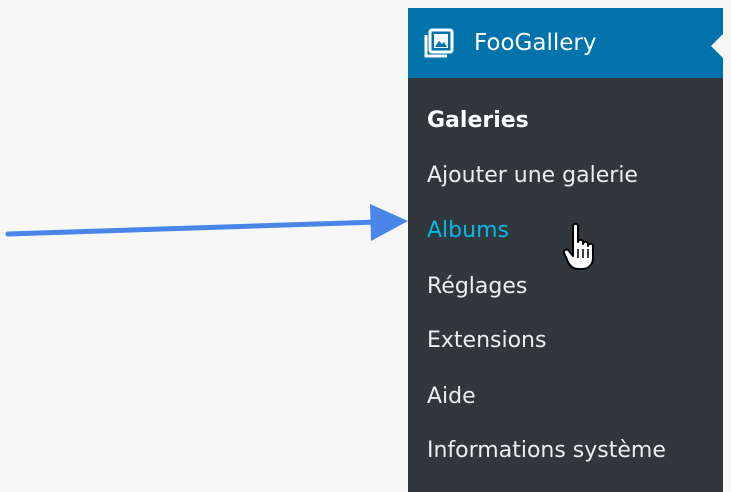 The width and height of the screenshot is (731, 492). What do you see at coordinates (546, 451) in the screenshot?
I see `submenu-item-informations-systeme: Informations système` at bounding box center [546, 451].